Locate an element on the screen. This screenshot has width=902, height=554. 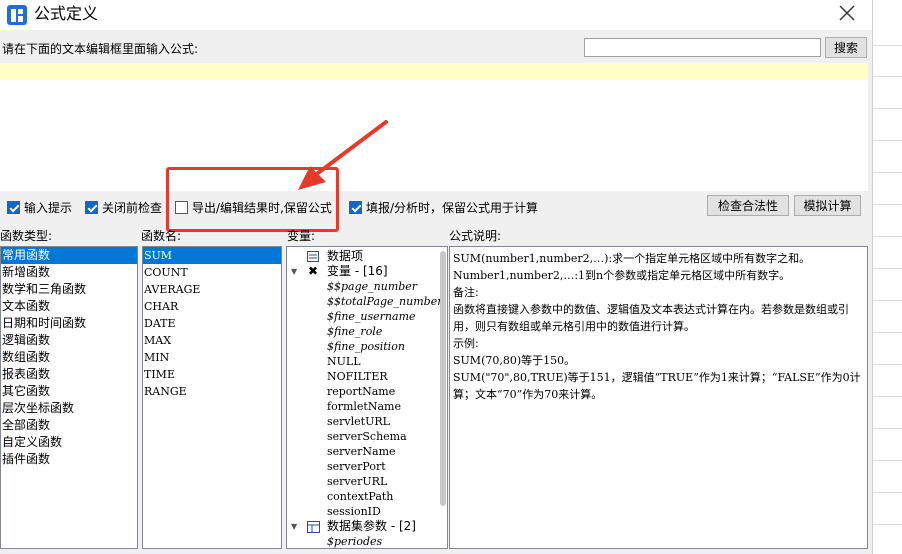
editor-current-line is located at coordinates (434, 71).